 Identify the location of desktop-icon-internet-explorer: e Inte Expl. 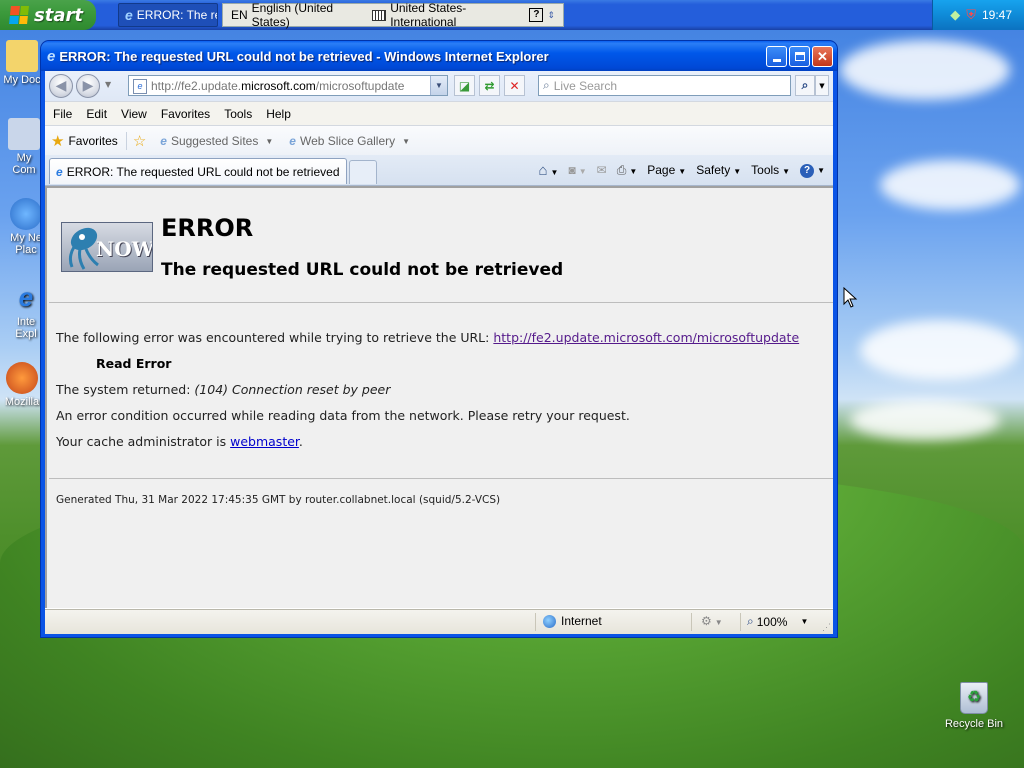
(26, 311).